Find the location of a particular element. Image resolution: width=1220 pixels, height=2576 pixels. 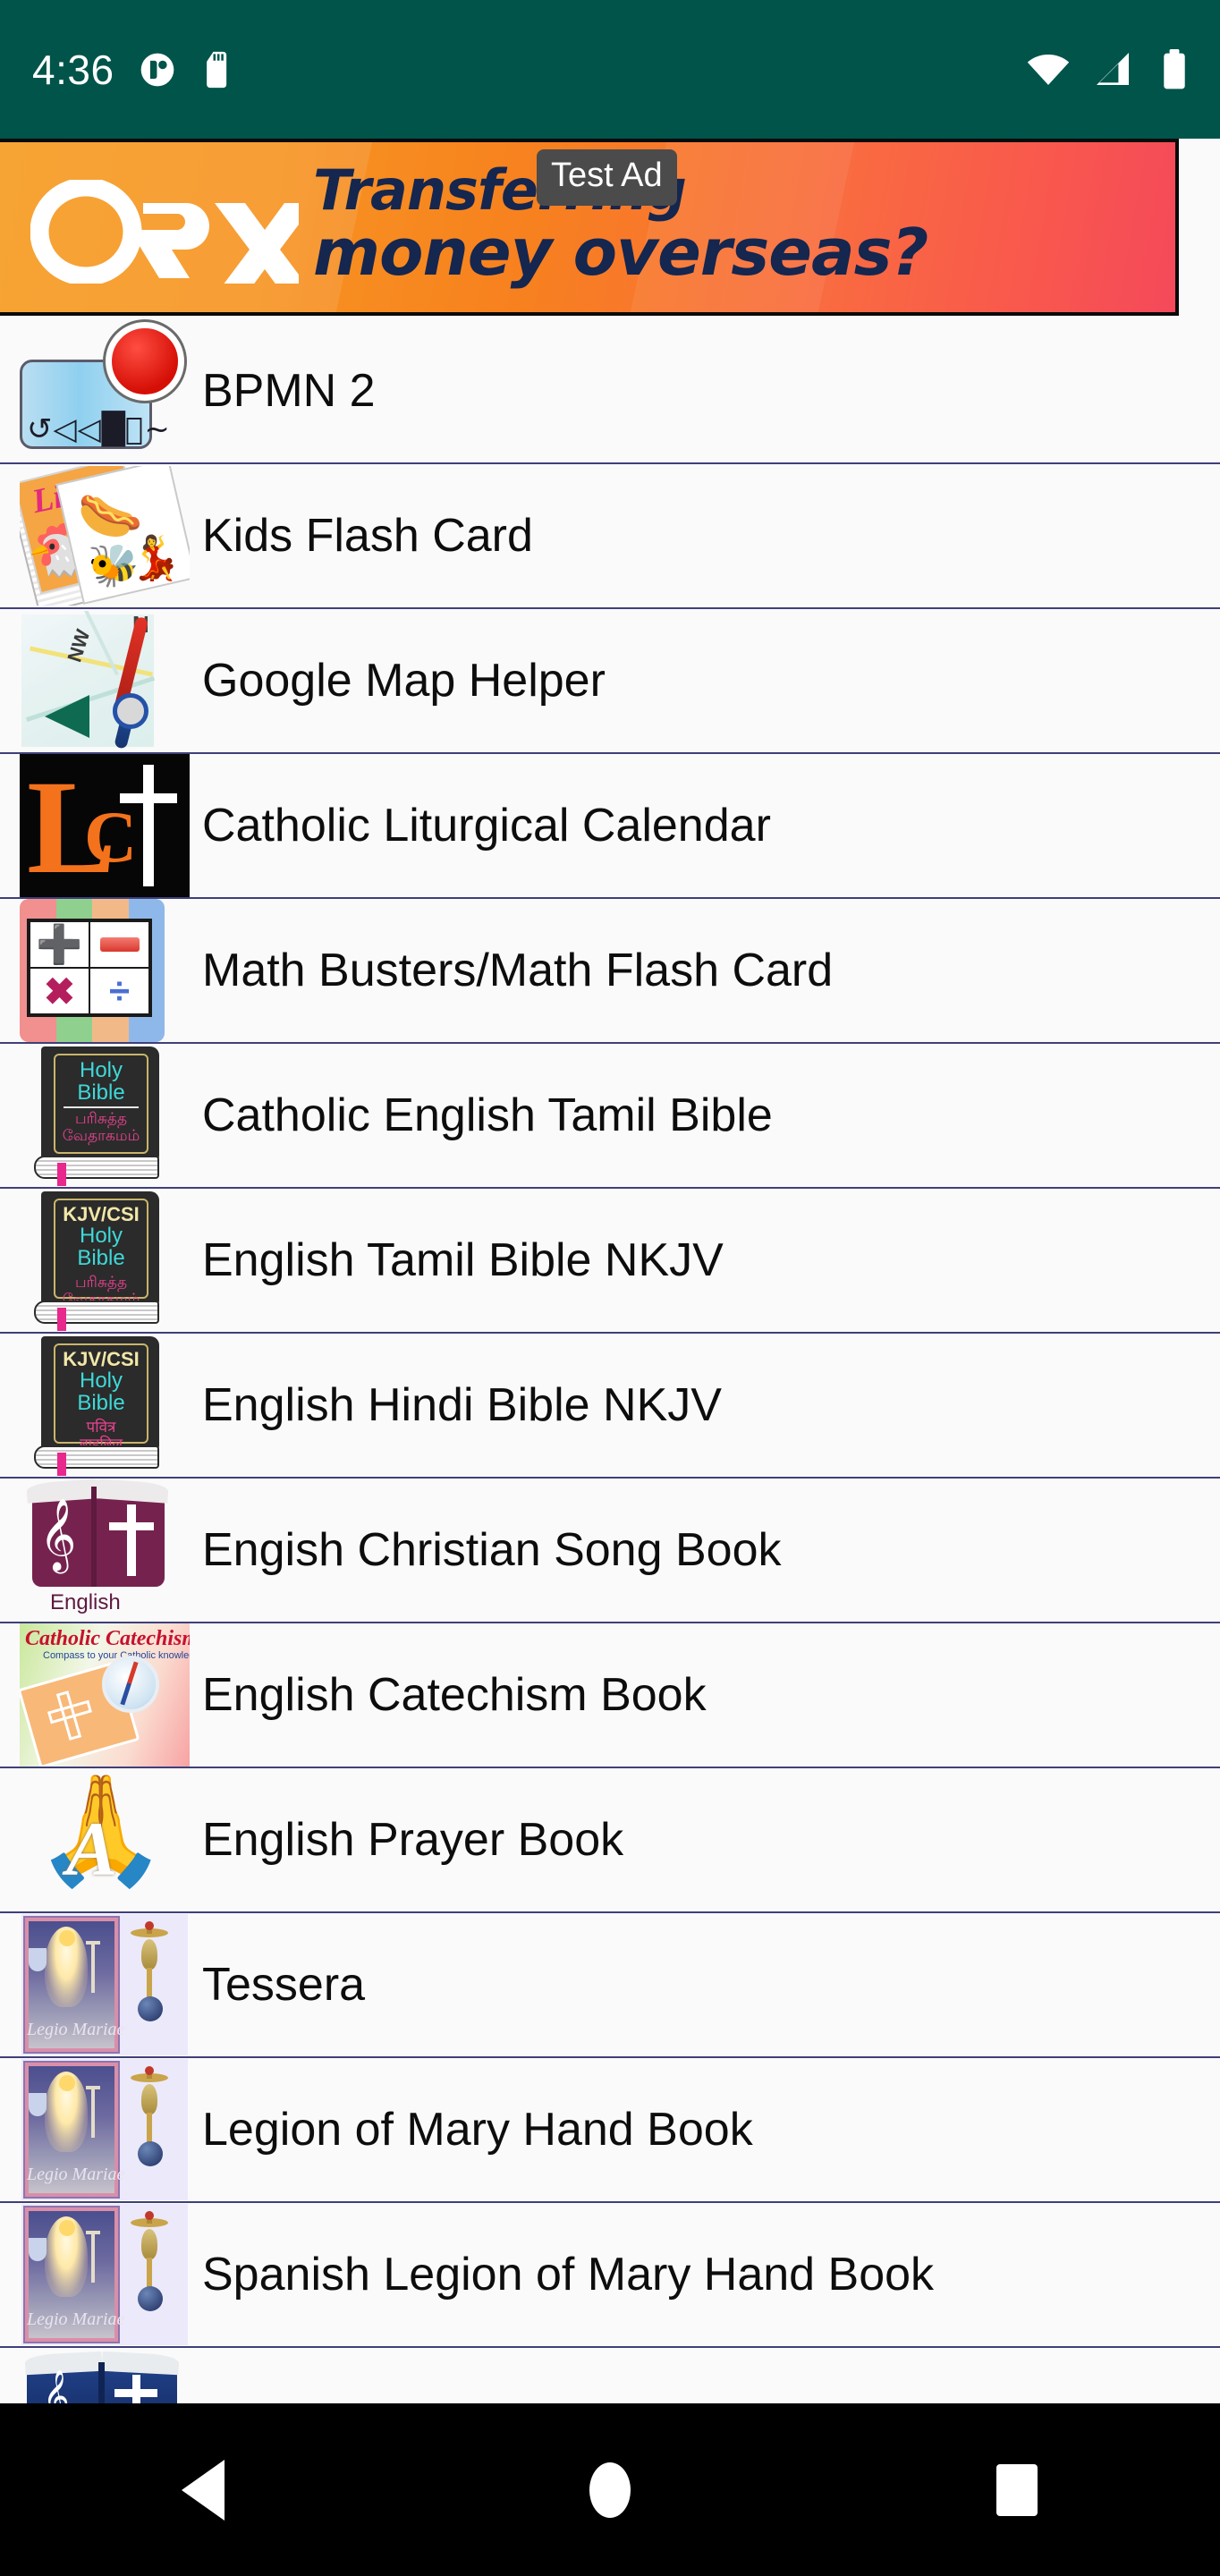

status-bar: 4:36 is located at coordinates (610, 69).